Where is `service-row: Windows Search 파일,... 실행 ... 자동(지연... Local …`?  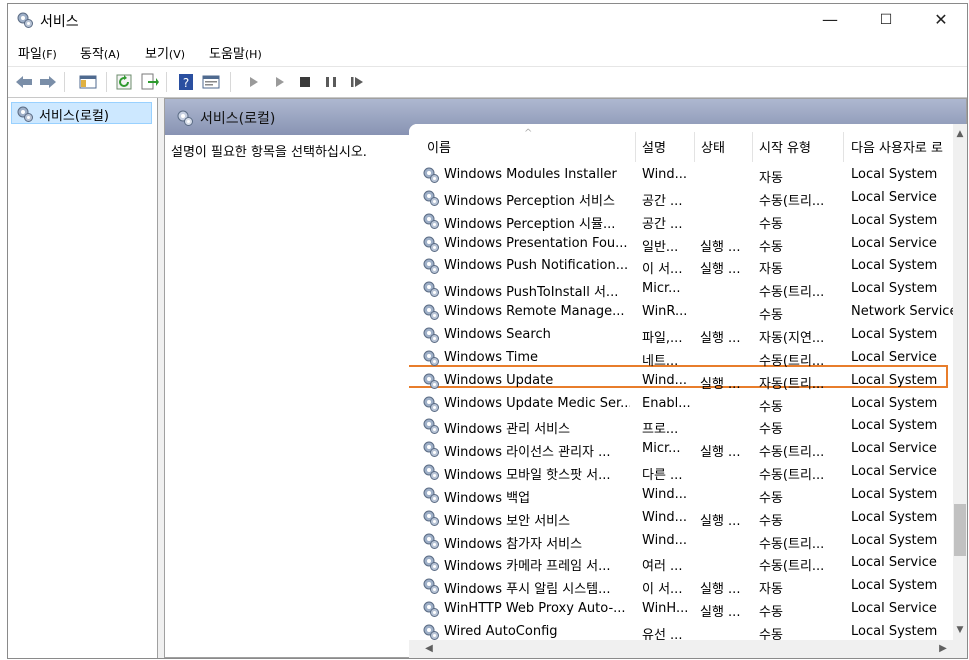 service-row: Windows Search 파일,... 실행 ... 자동(지연... Local … is located at coordinates (681, 335).